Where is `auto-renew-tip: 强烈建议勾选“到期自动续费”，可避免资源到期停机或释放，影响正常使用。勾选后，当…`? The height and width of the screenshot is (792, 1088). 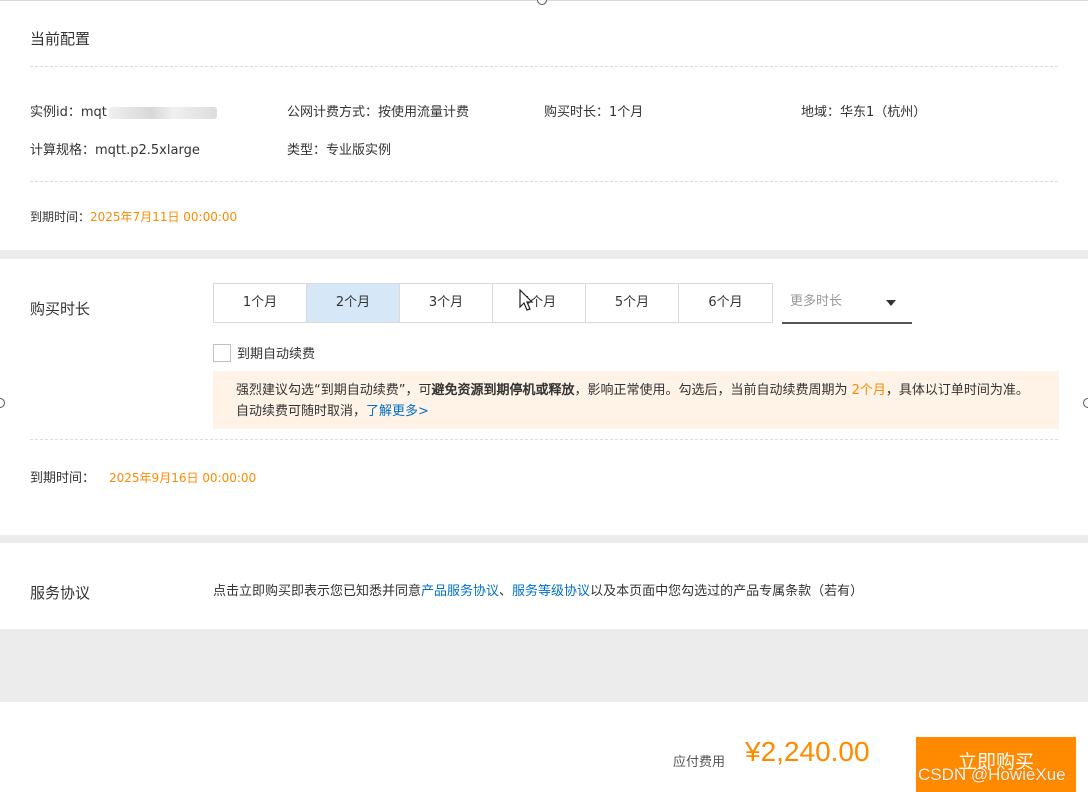
auto-renew-tip: 强烈建议勾选“到期自动续费”，可避免资源到期停机或释放，影响正常使用。勾选后，当… is located at coordinates (636, 400).